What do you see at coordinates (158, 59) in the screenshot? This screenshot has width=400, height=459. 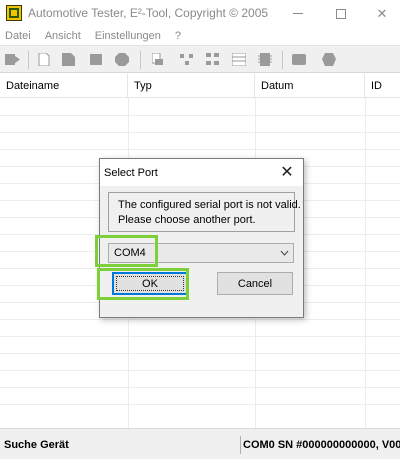 I see `read-icon` at bounding box center [158, 59].